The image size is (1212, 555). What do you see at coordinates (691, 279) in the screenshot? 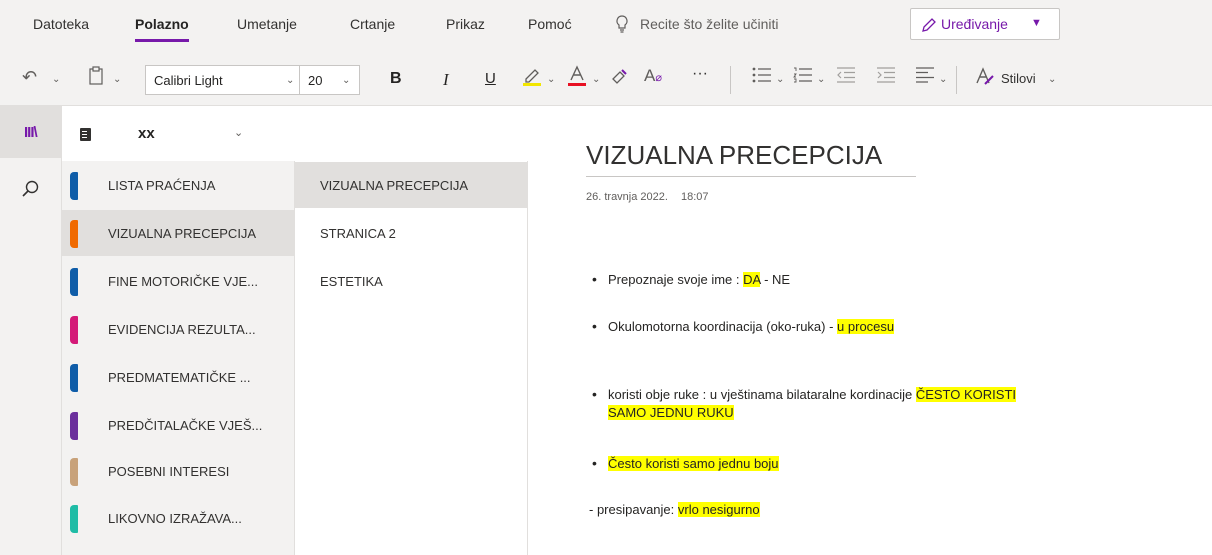
I see `note-bullet: Prepoznaje svoje ime : DA - NE` at bounding box center [691, 279].